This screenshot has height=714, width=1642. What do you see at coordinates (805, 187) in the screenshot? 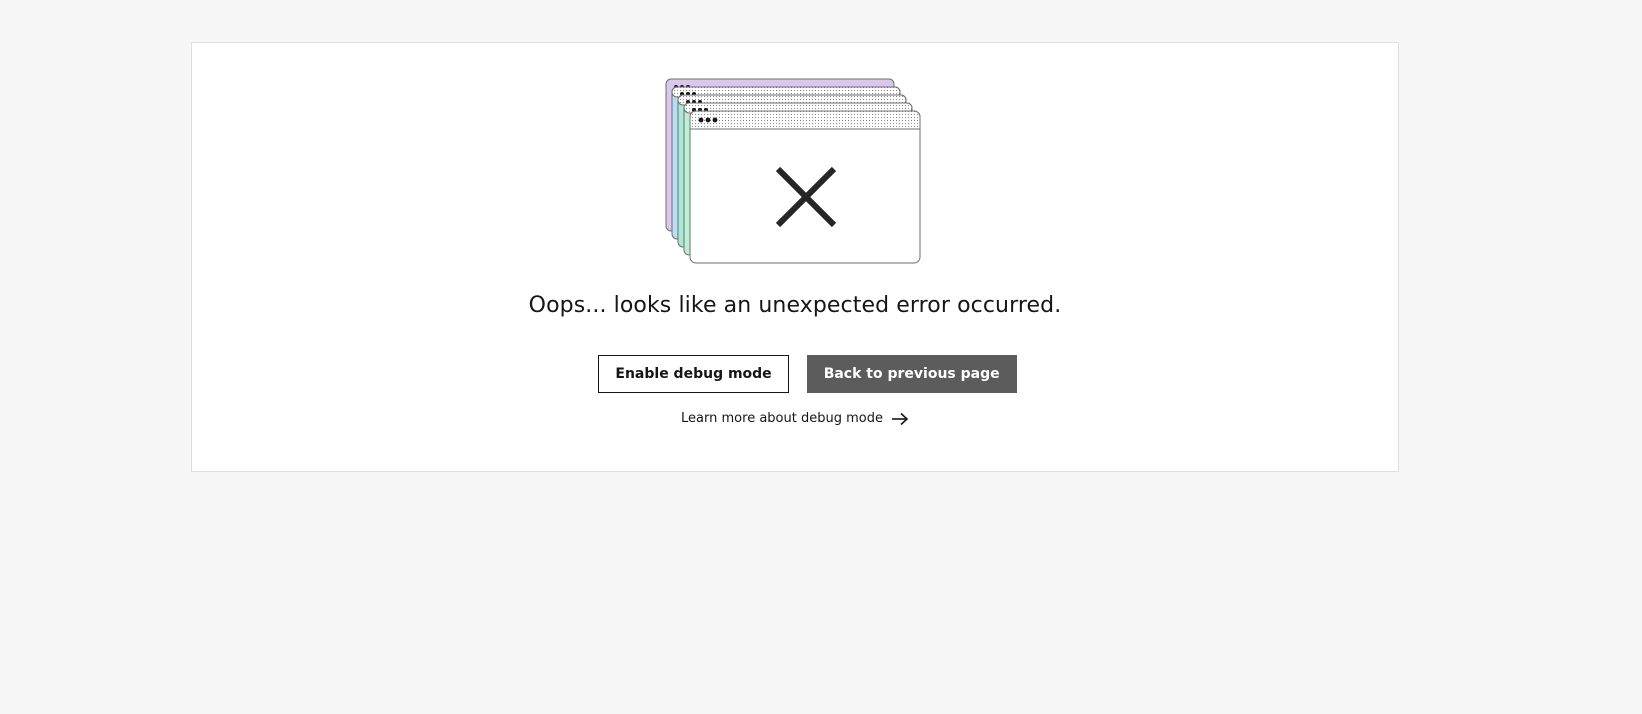
I see `window-front` at bounding box center [805, 187].